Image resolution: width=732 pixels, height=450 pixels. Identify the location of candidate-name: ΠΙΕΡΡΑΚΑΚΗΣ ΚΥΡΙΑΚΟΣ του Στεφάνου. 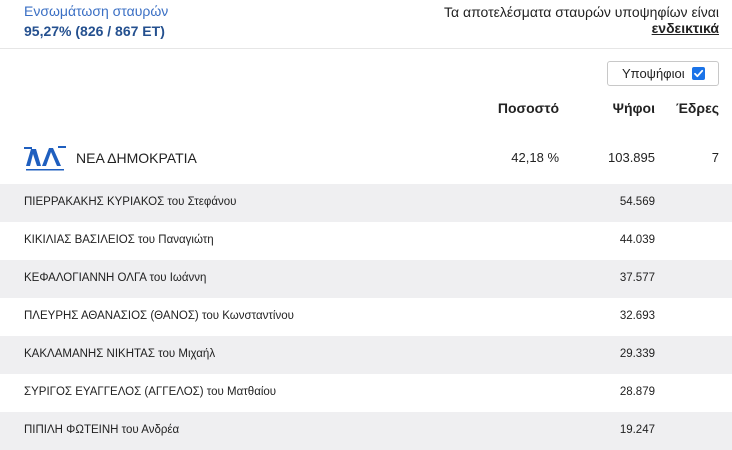
(130, 202).